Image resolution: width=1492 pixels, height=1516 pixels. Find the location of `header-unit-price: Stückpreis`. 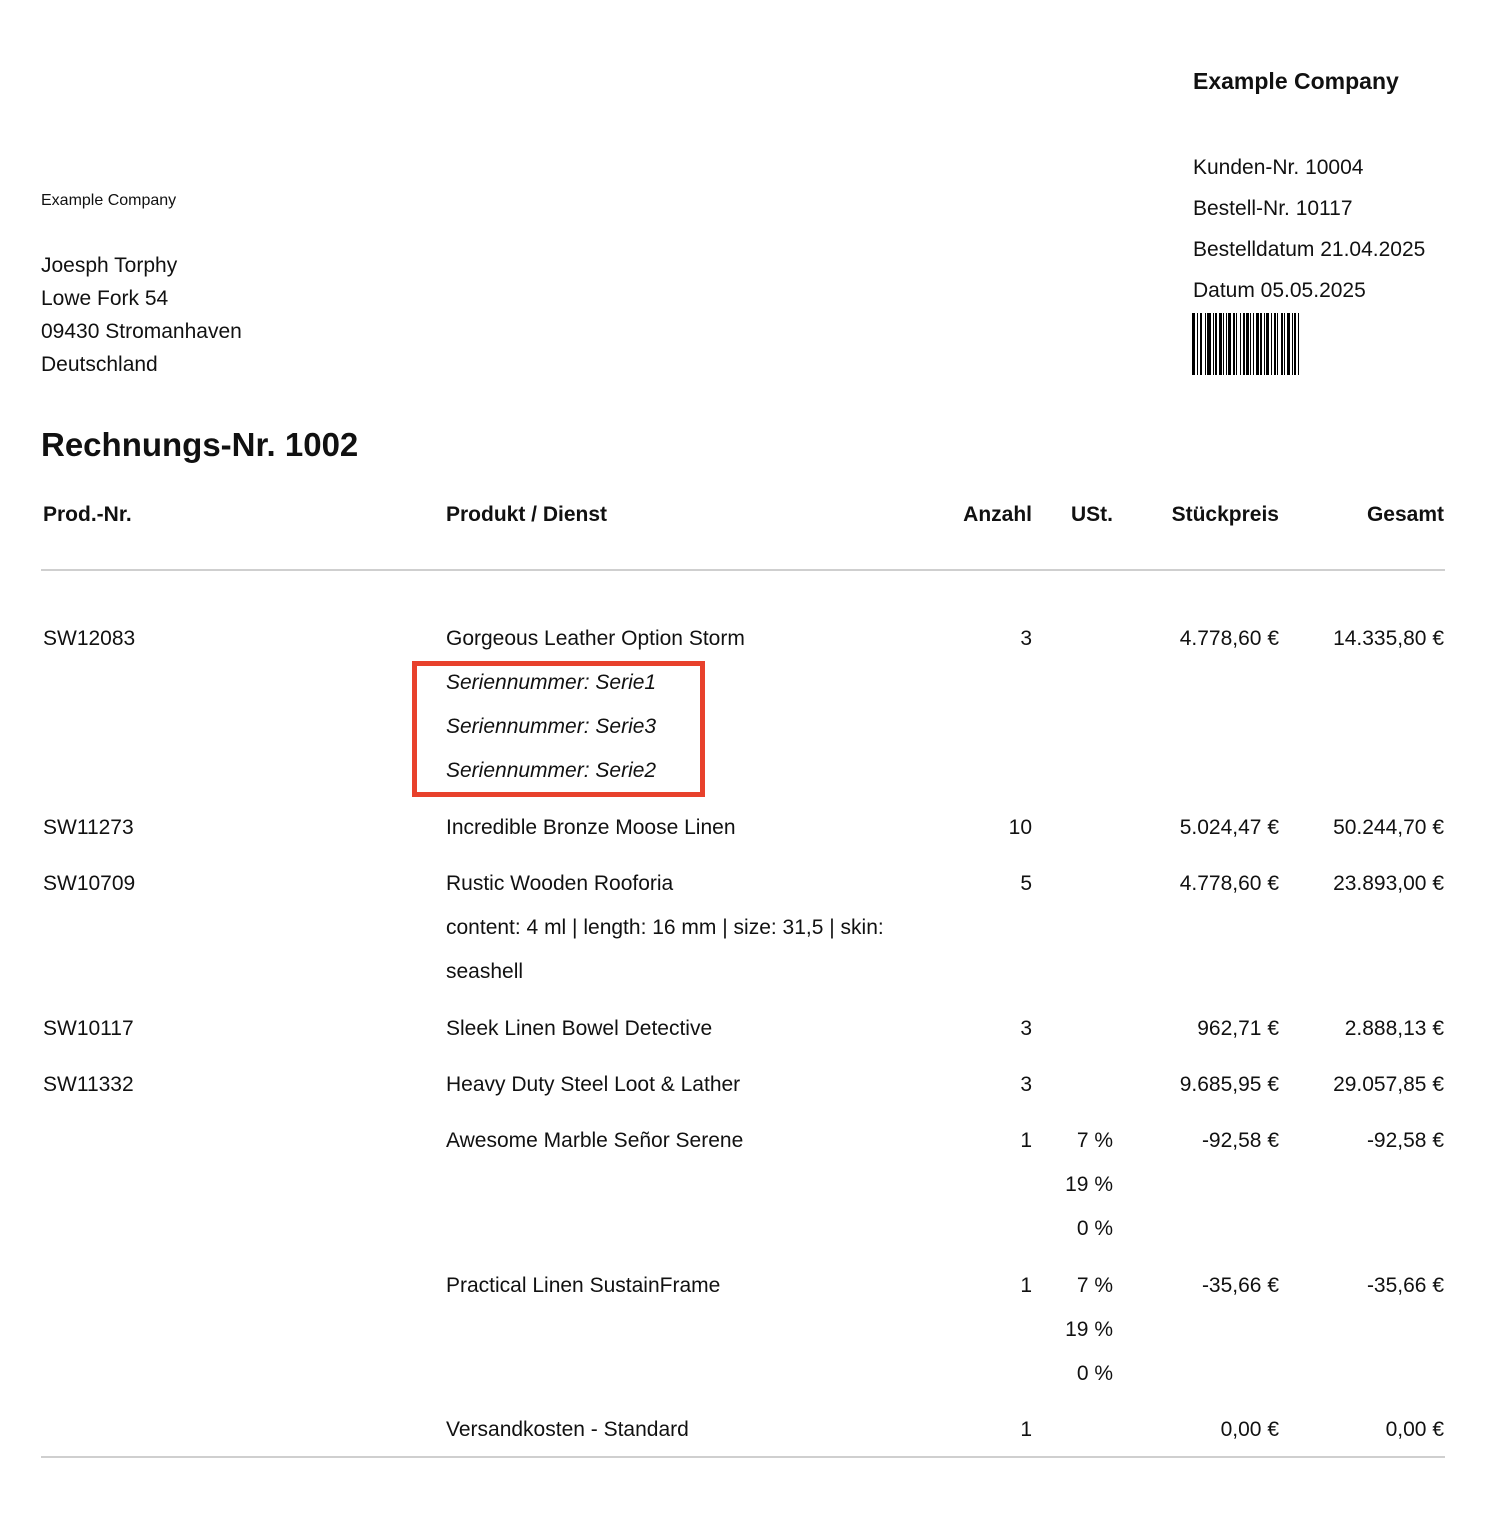

header-unit-price: Stückpreis is located at coordinates (1225, 514).